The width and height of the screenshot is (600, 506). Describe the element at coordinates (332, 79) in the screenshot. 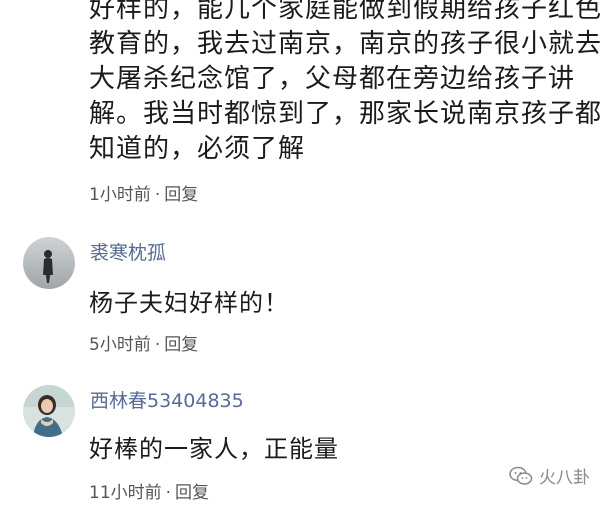

I see `comment-text-line: 大屠杀纪念馆了，父母都在旁边给孩子讲` at that location.